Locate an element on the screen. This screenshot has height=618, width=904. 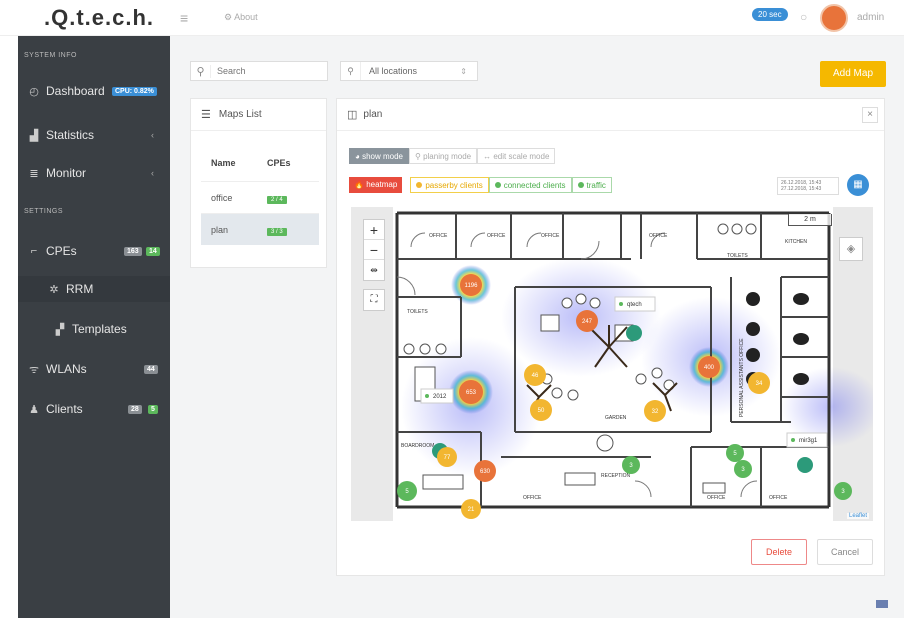
select-arrow-icon: ⇕ is located at coordinates (463, 71).